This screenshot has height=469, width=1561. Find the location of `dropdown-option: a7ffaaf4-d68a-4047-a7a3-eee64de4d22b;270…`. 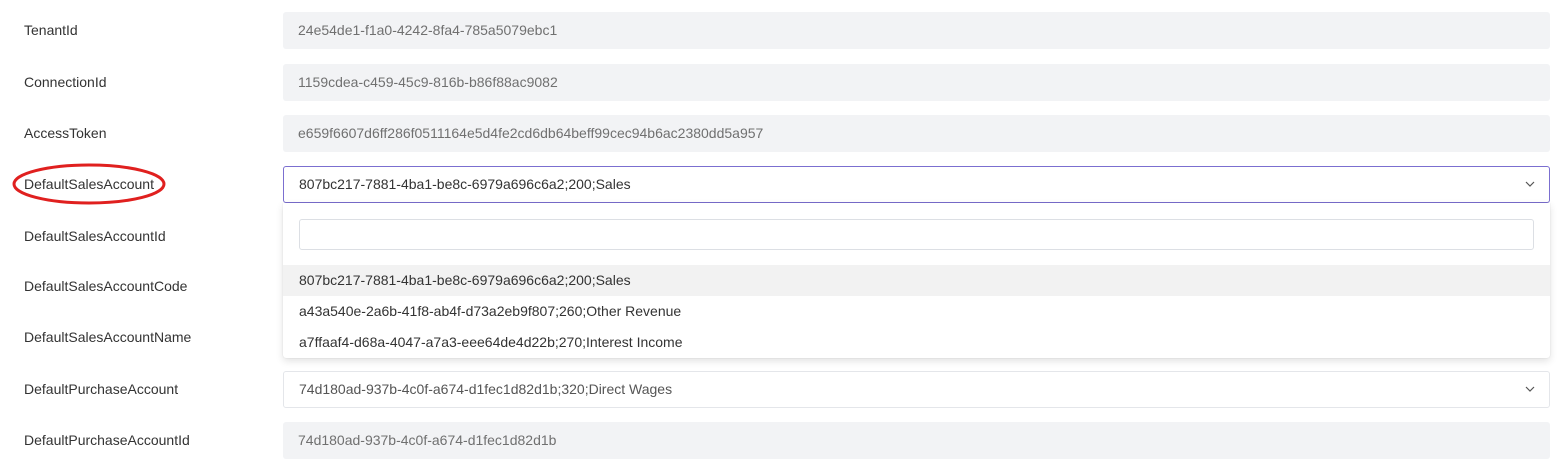

dropdown-option: a7ffaaf4-d68a-4047-a7a3-eee64de4d22b;270… is located at coordinates (916, 342).